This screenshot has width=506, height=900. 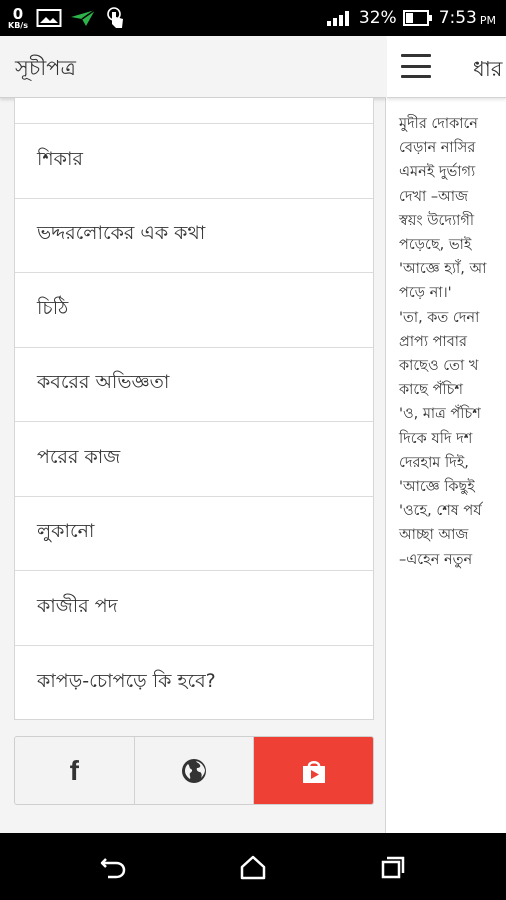 What do you see at coordinates (440, 511) in the screenshot?
I see `reader-line: 'ওহে, শেষ পর্য` at bounding box center [440, 511].